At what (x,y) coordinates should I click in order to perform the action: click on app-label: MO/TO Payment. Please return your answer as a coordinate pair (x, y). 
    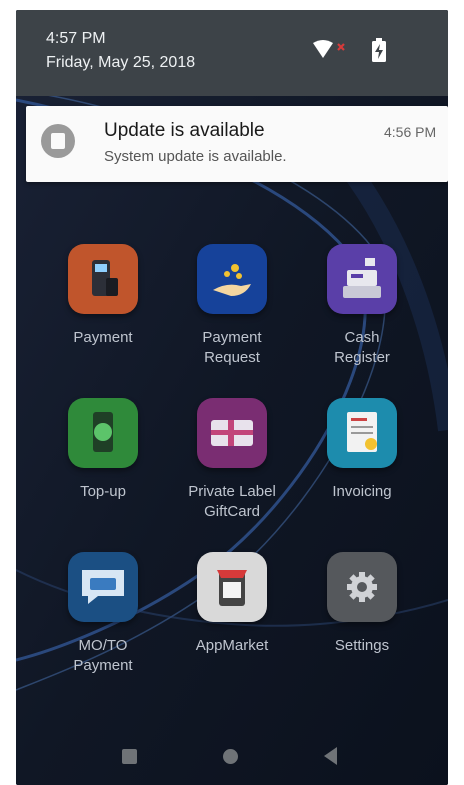
    Looking at the image, I should click on (103, 655).